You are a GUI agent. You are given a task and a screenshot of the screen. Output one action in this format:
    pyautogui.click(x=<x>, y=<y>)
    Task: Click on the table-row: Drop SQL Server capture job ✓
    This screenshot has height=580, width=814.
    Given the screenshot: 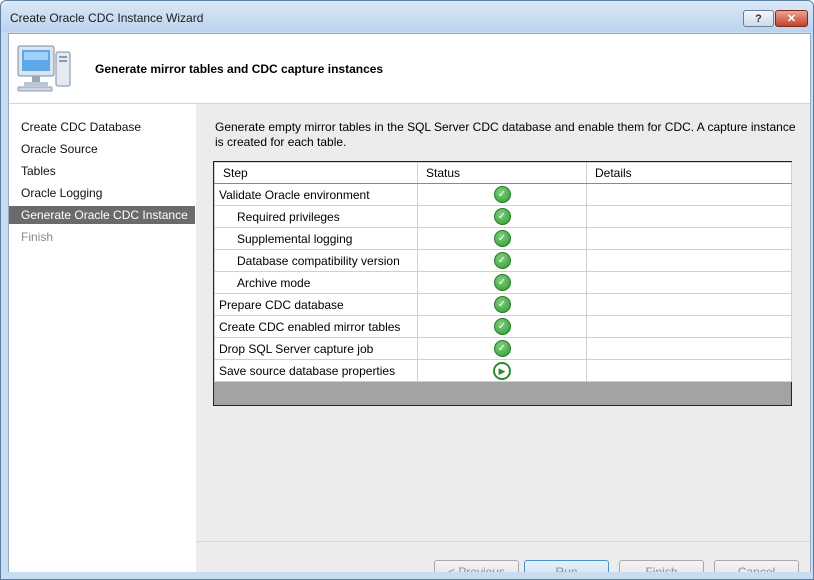 What is the action you would take?
    pyautogui.click(x=503, y=348)
    